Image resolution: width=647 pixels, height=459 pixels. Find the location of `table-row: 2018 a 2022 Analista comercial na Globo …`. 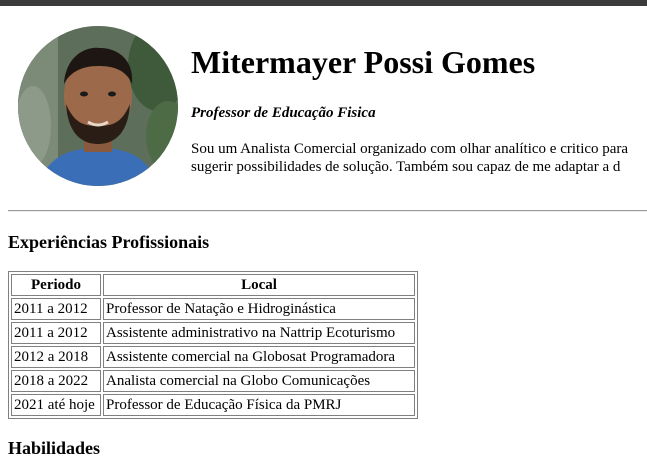

table-row: 2018 a 2022 Analista comercial na Globo … is located at coordinates (213, 381).